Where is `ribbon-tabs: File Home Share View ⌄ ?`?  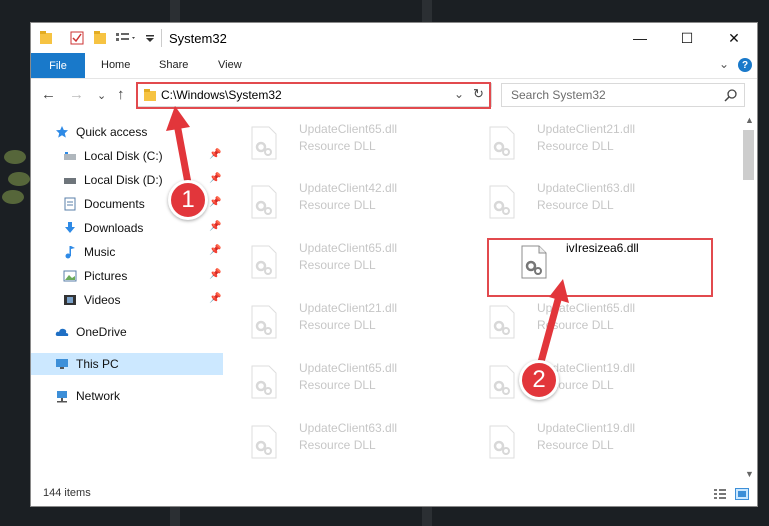 ribbon-tabs: File Home Share View ⌄ ? is located at coordinates (394, 66).